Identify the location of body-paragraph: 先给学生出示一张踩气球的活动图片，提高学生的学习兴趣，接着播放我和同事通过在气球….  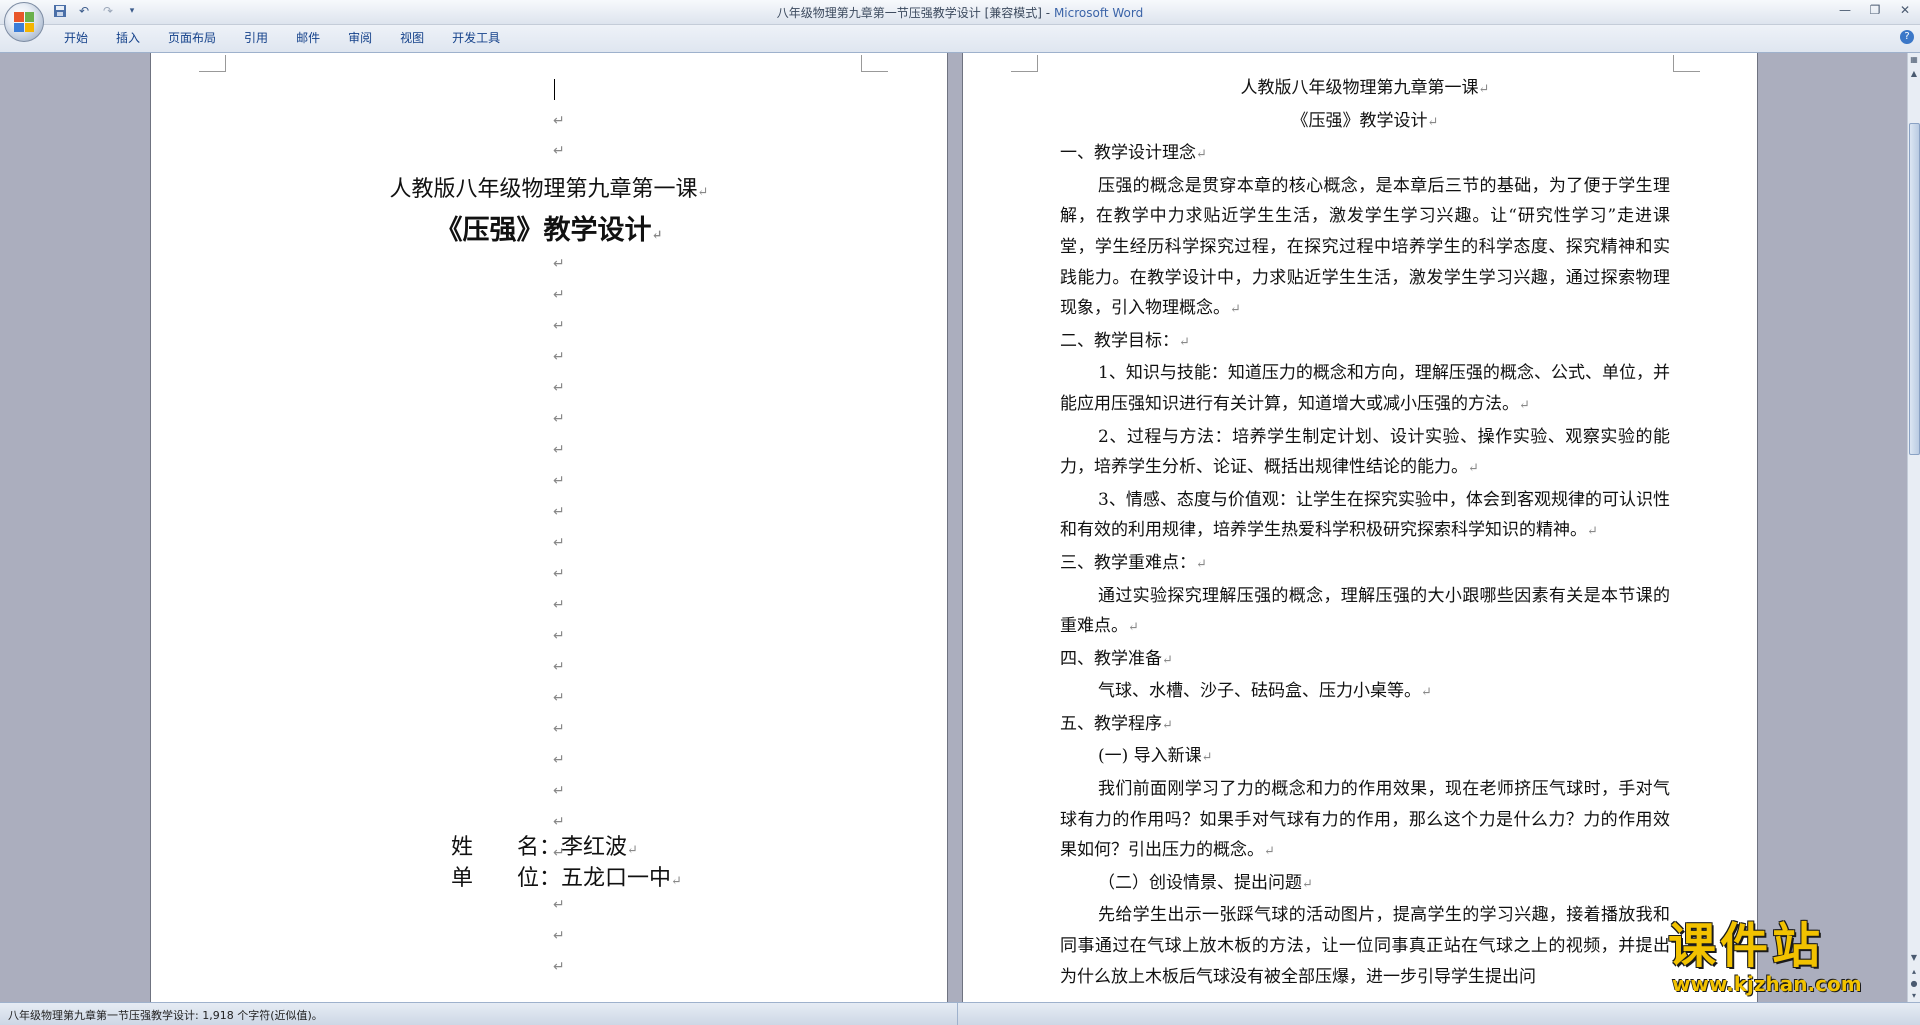
(1365, 946).